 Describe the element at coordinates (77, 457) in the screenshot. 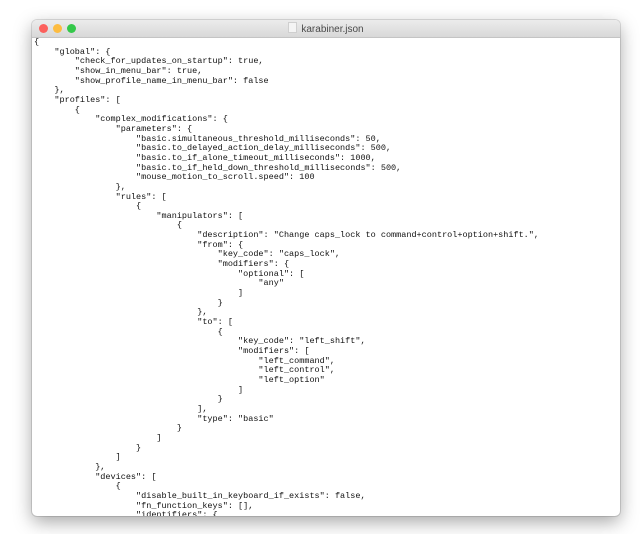

I see `code-line: ]` at that location.